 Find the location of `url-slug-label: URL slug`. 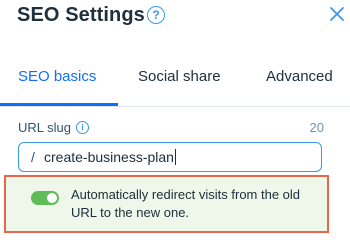

url-slug-label: URL slug is located at coordinates (44, 127).